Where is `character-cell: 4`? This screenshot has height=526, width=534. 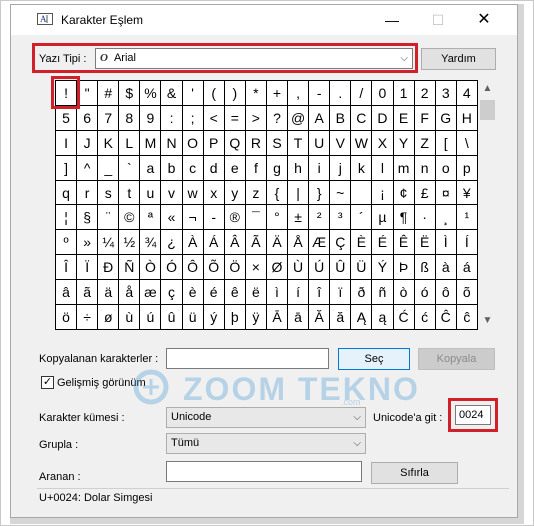
character-cell: 4 is located at coordinates (467, 93).